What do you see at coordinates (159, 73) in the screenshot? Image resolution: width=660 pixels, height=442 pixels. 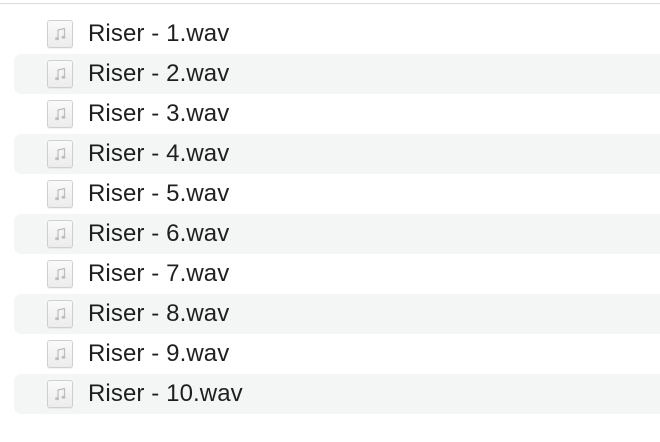 I see `file-name: Riser - 2.wav` at bounding box center [159, 73].